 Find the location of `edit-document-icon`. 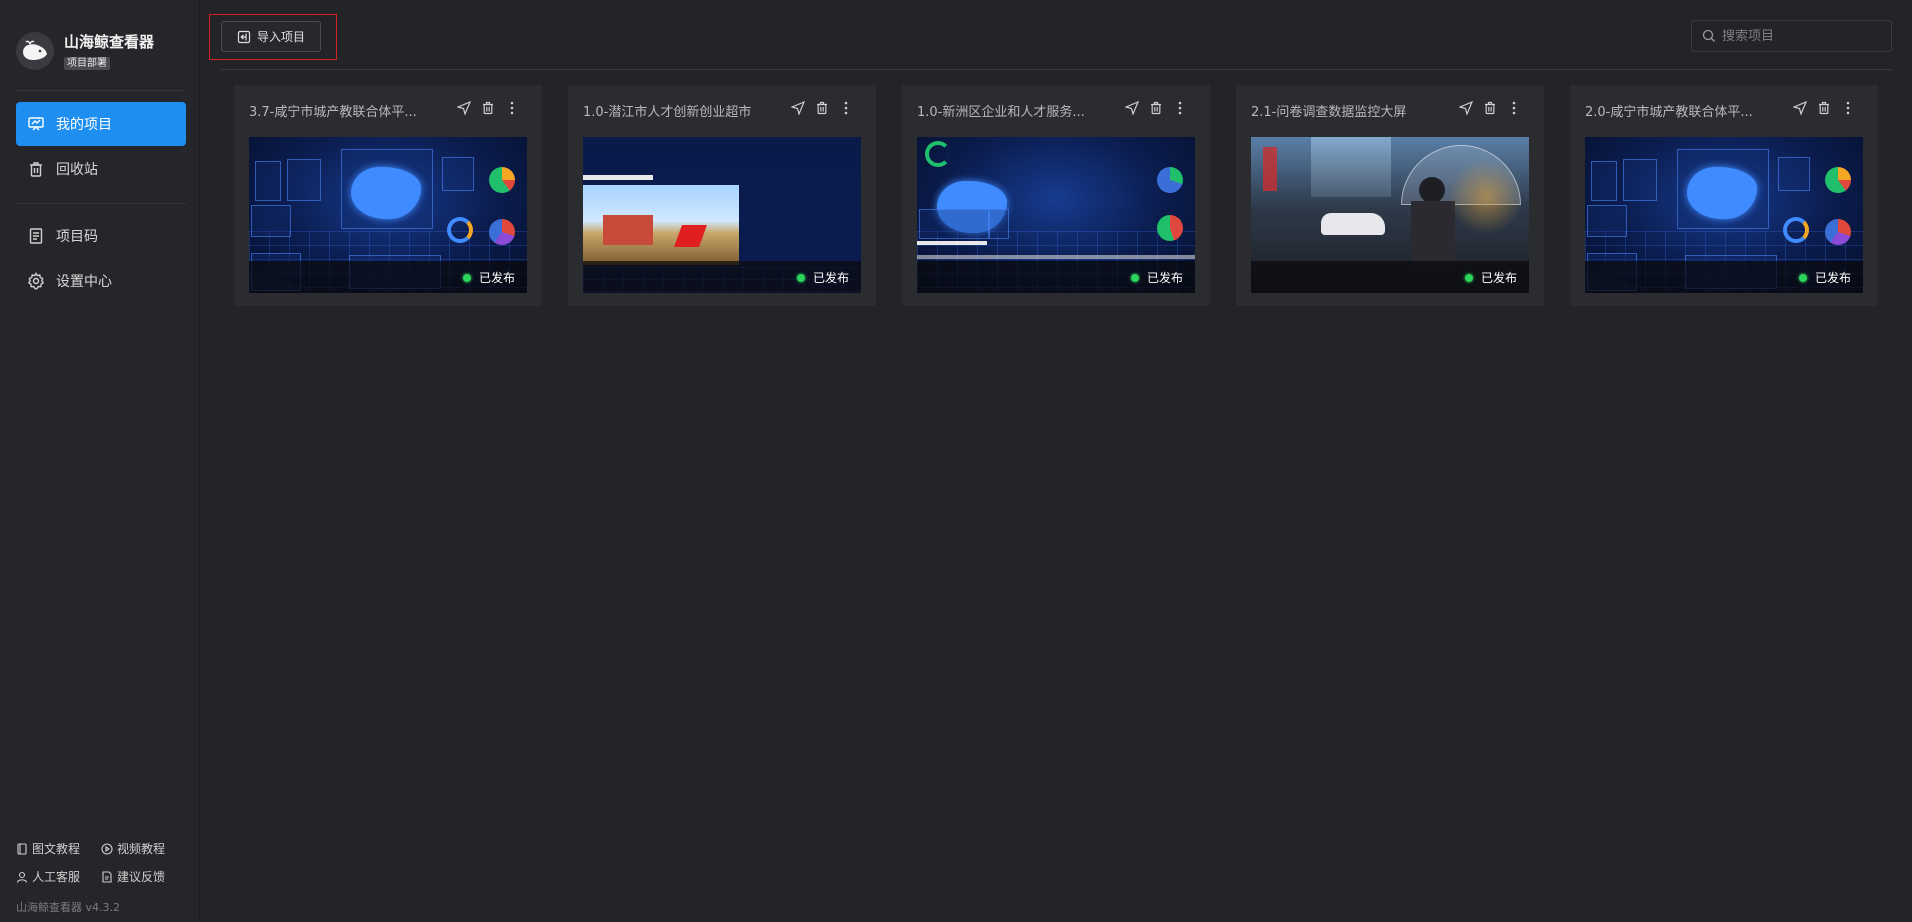

edit-document-icon is located at coordinates (107, 876).